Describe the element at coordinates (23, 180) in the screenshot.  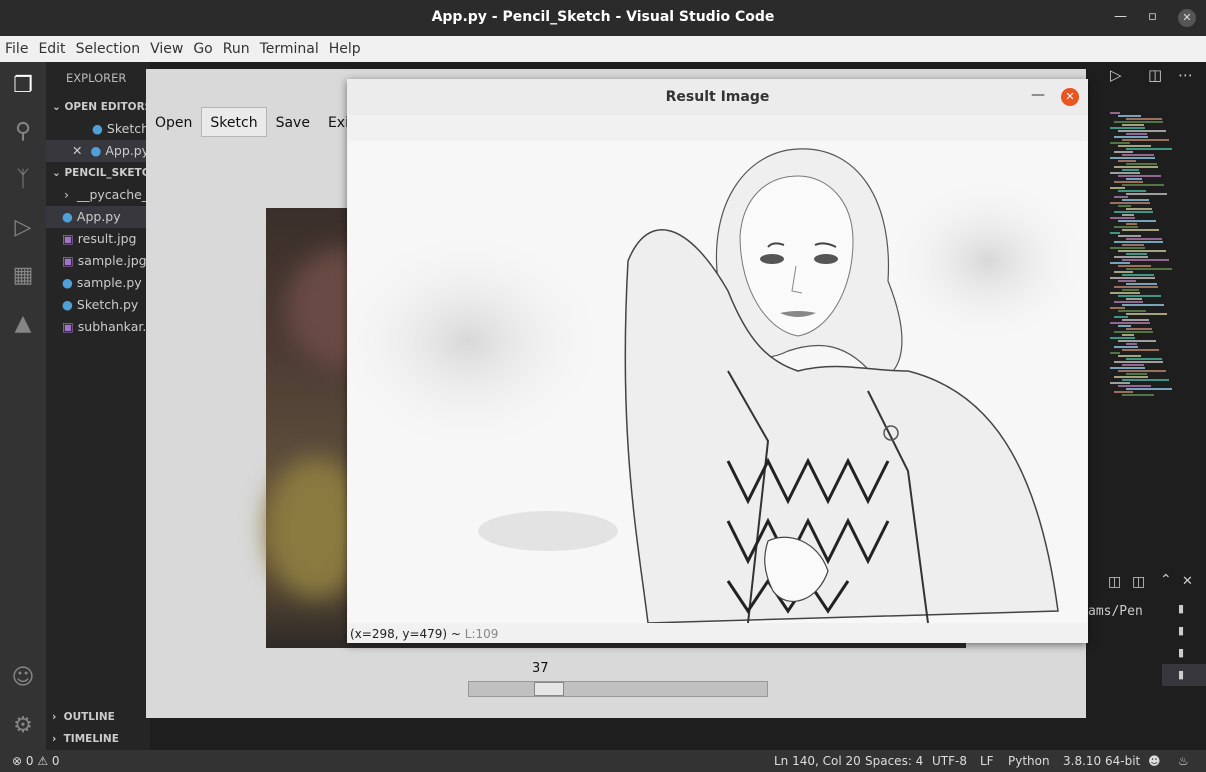
I see `source-control-icon: ᛉ` at that location.